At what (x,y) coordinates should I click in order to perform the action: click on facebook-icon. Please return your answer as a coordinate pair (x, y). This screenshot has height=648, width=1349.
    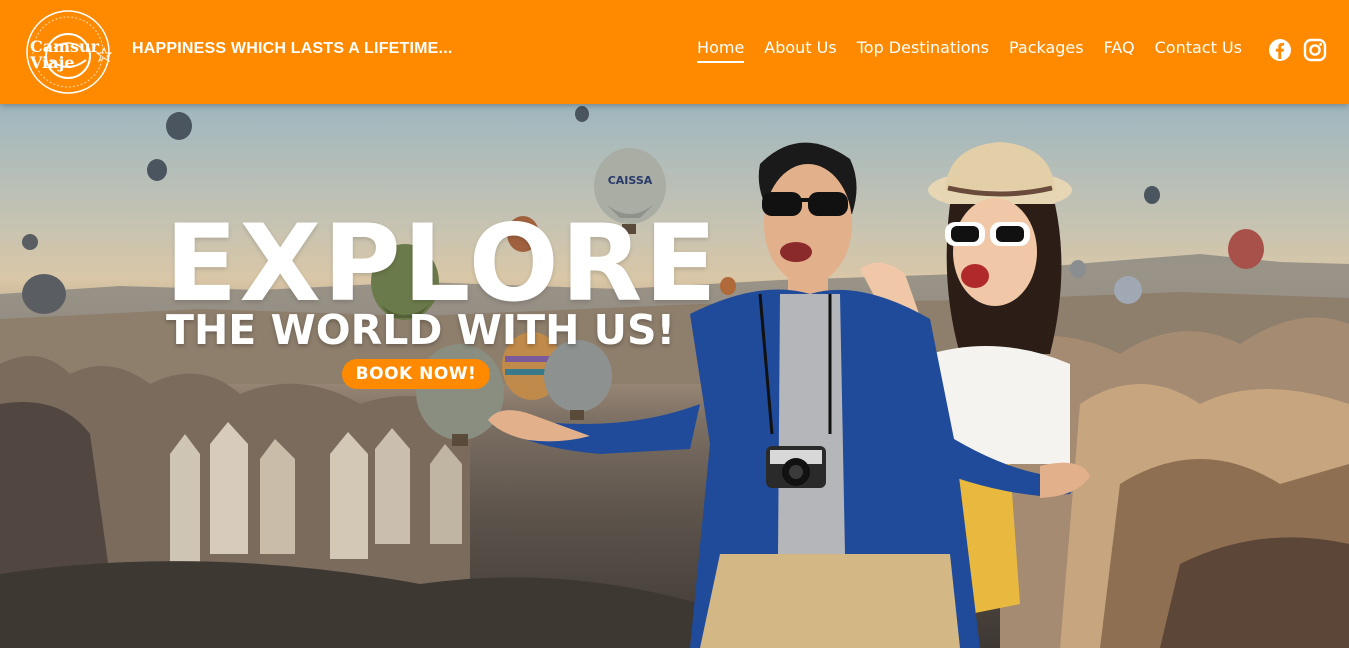
    Looking at the image, I should click on (1280, 50).